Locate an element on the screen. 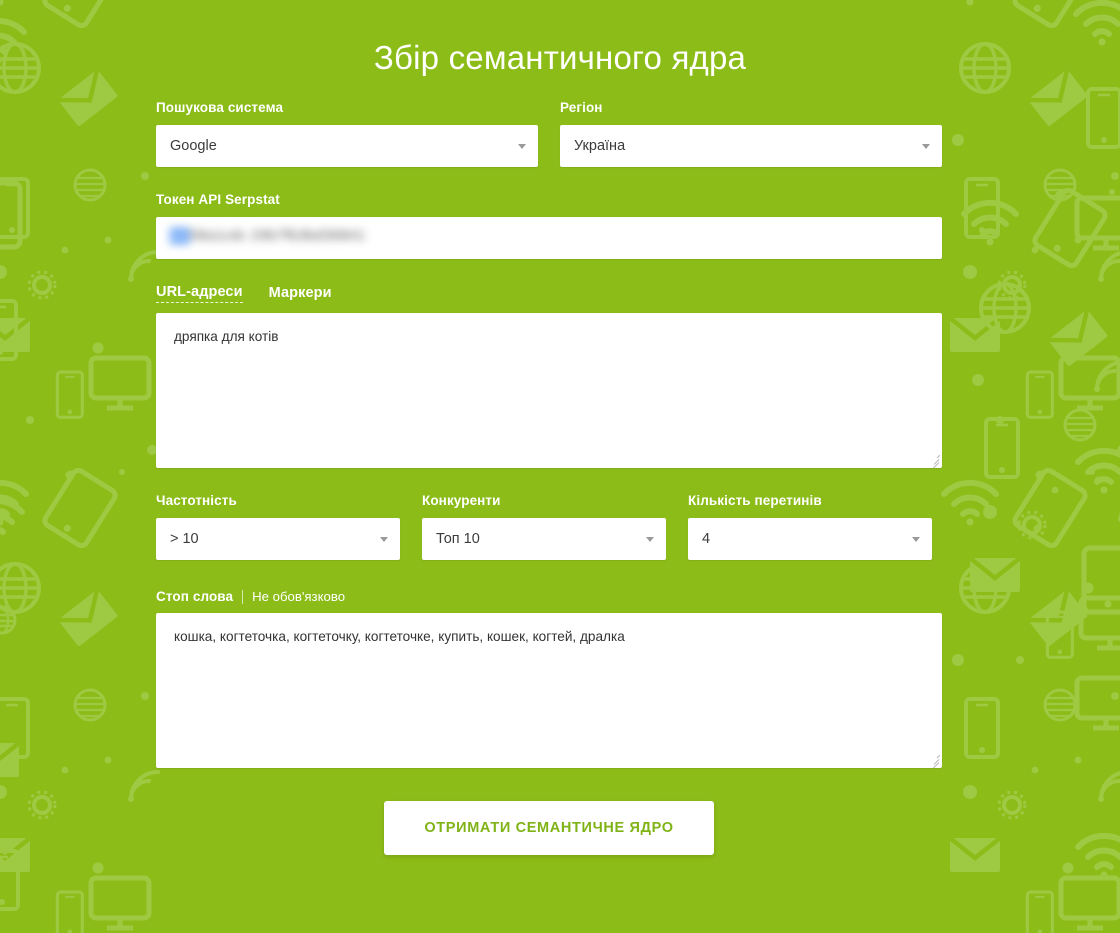 The width and height of the screenshot is (1120, 933). region-select: Україна is located at coordinates (751, 146).